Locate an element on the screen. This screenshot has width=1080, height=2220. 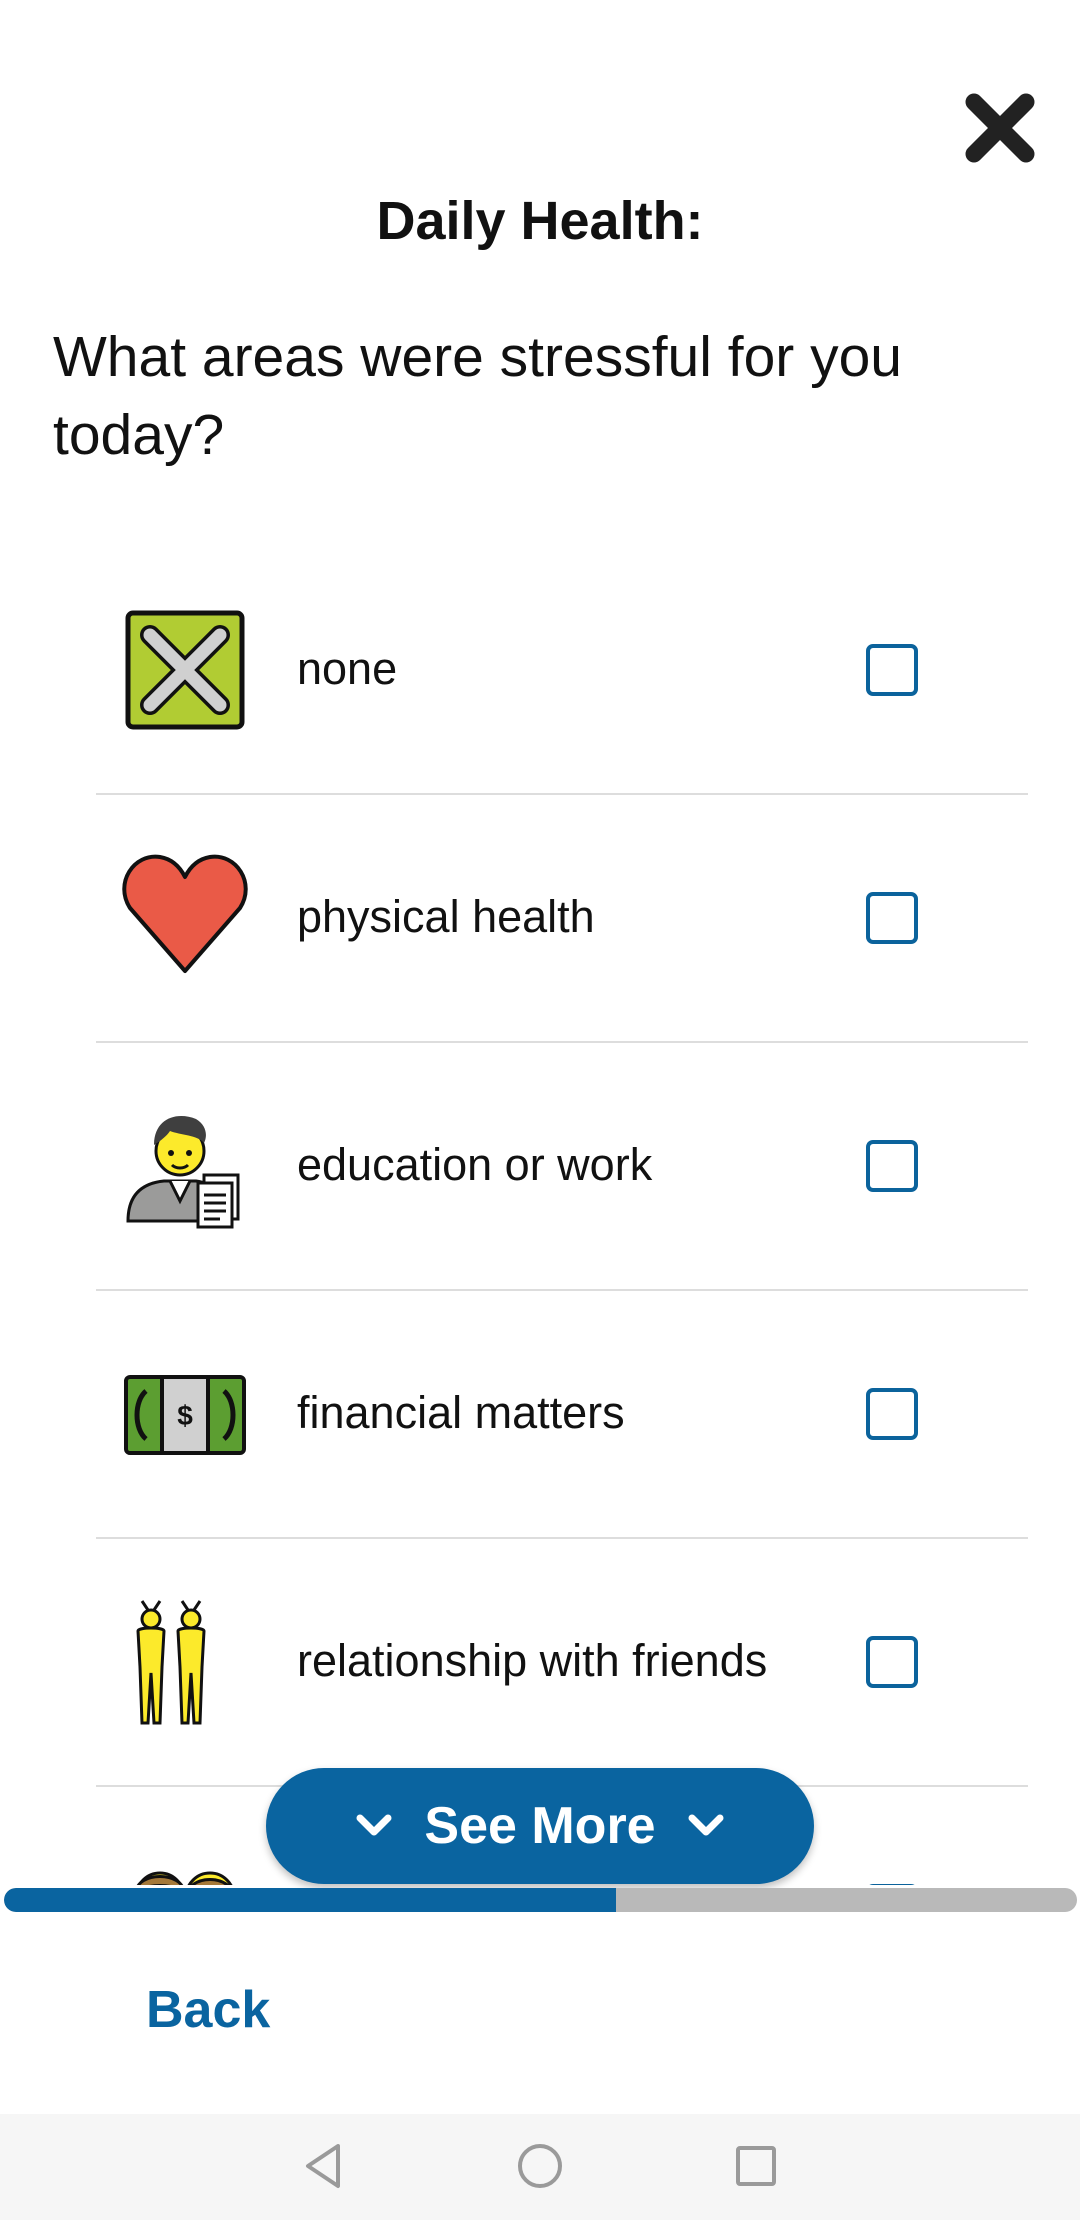
close-button is located at coordinates (1000, 128).